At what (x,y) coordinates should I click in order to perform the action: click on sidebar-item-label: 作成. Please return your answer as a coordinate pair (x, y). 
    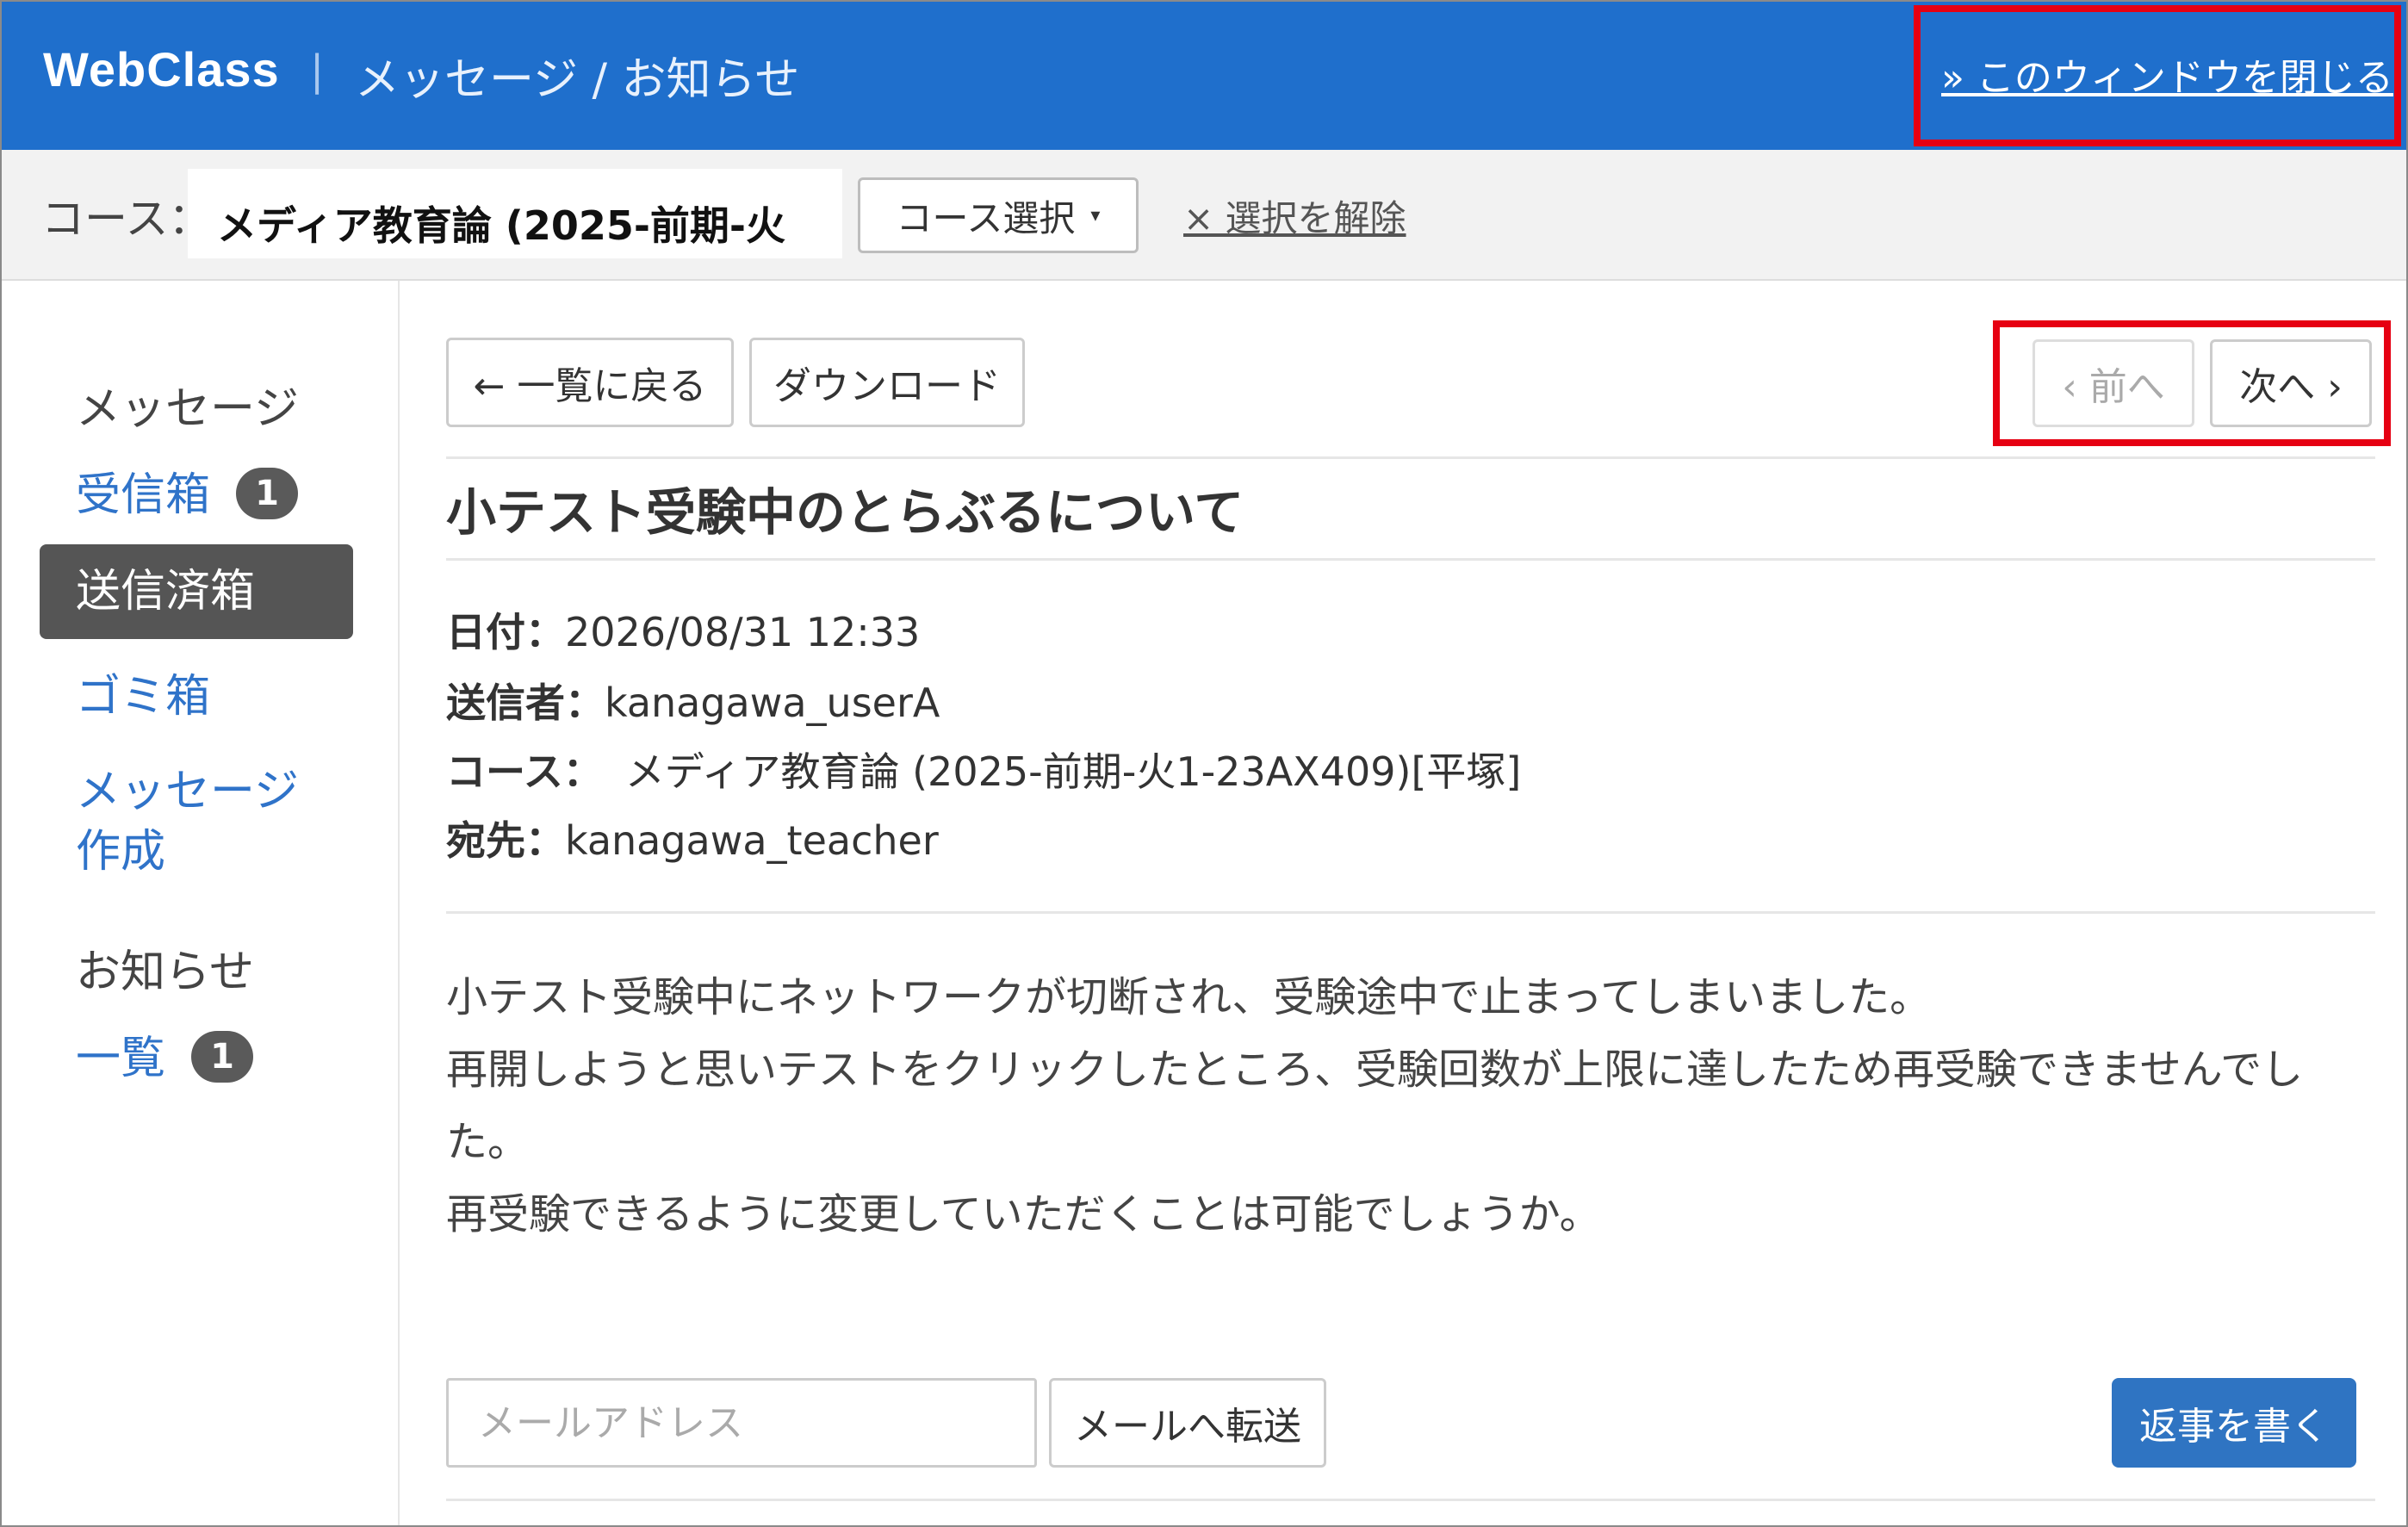
    Looking at the image, I should click on (121, 852).